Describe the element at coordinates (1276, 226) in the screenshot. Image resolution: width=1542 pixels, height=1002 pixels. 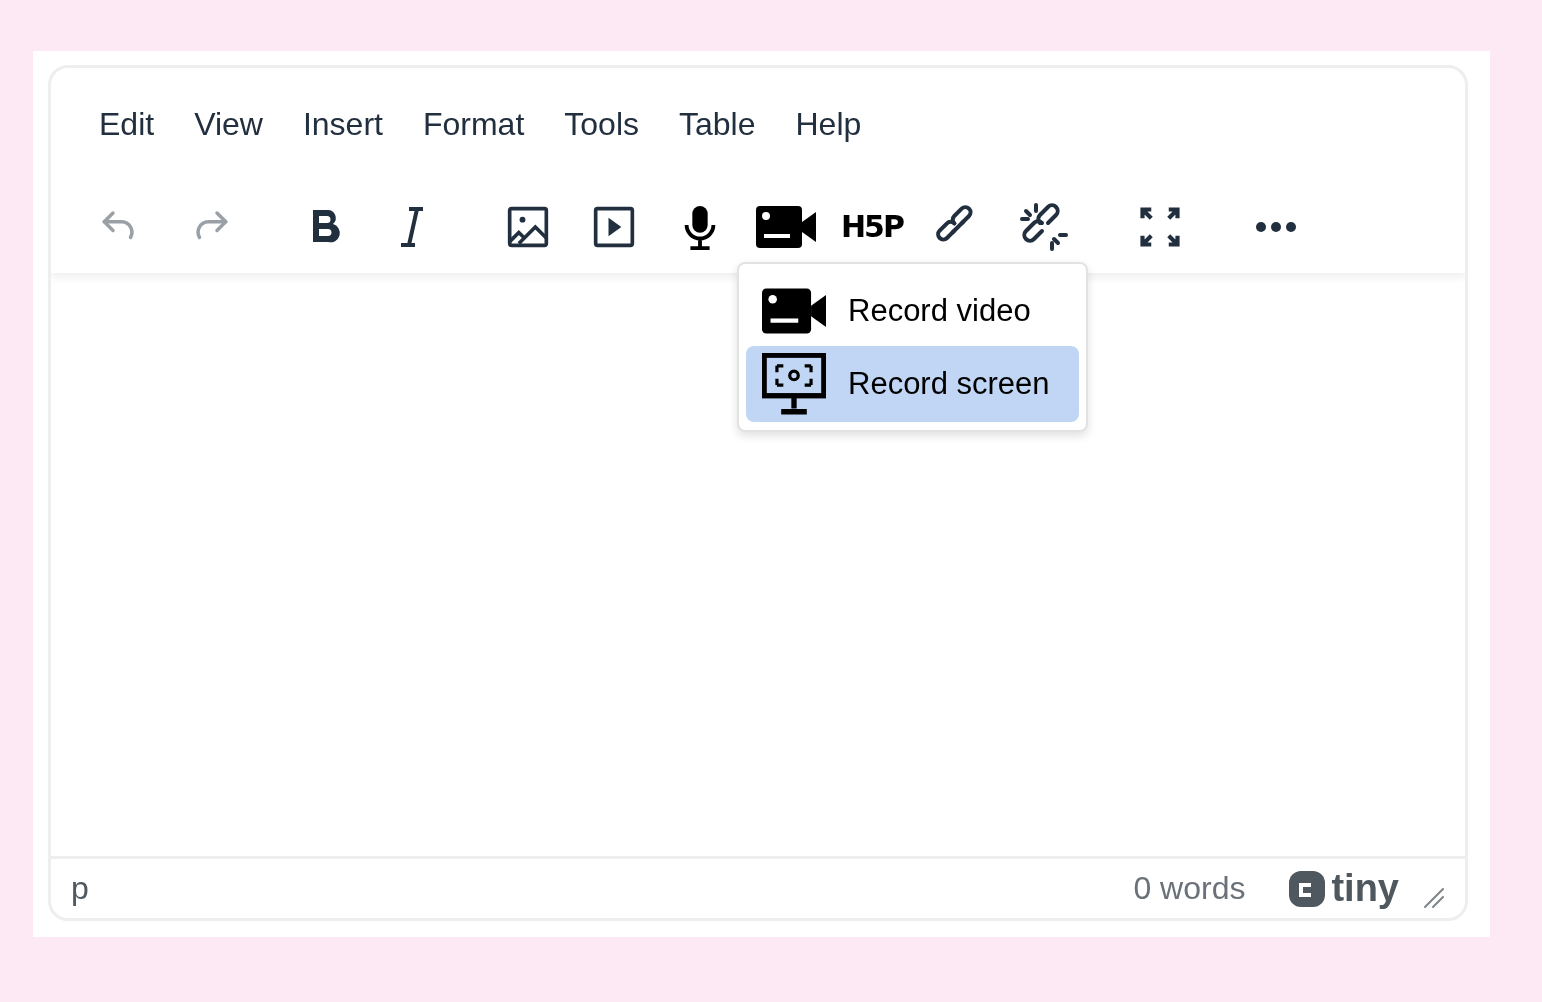
I see `more-icon` at that location.